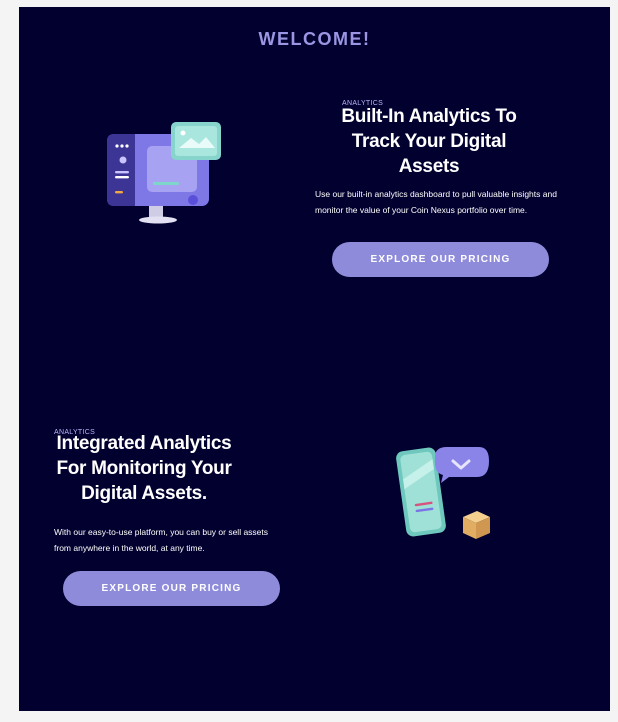  What do you see at coordinates (164, 173) in the screenshot?
I see `computer-dashboard-icon` at bounding box center [164, 173].